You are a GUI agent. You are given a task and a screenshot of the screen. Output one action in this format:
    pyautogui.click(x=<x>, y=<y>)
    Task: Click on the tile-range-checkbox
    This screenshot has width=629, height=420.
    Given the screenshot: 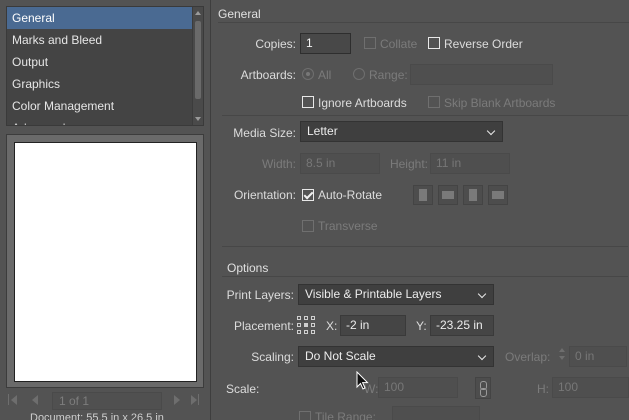 What is the action you would take?
    pyautogui.click(x=305, y=415)
    